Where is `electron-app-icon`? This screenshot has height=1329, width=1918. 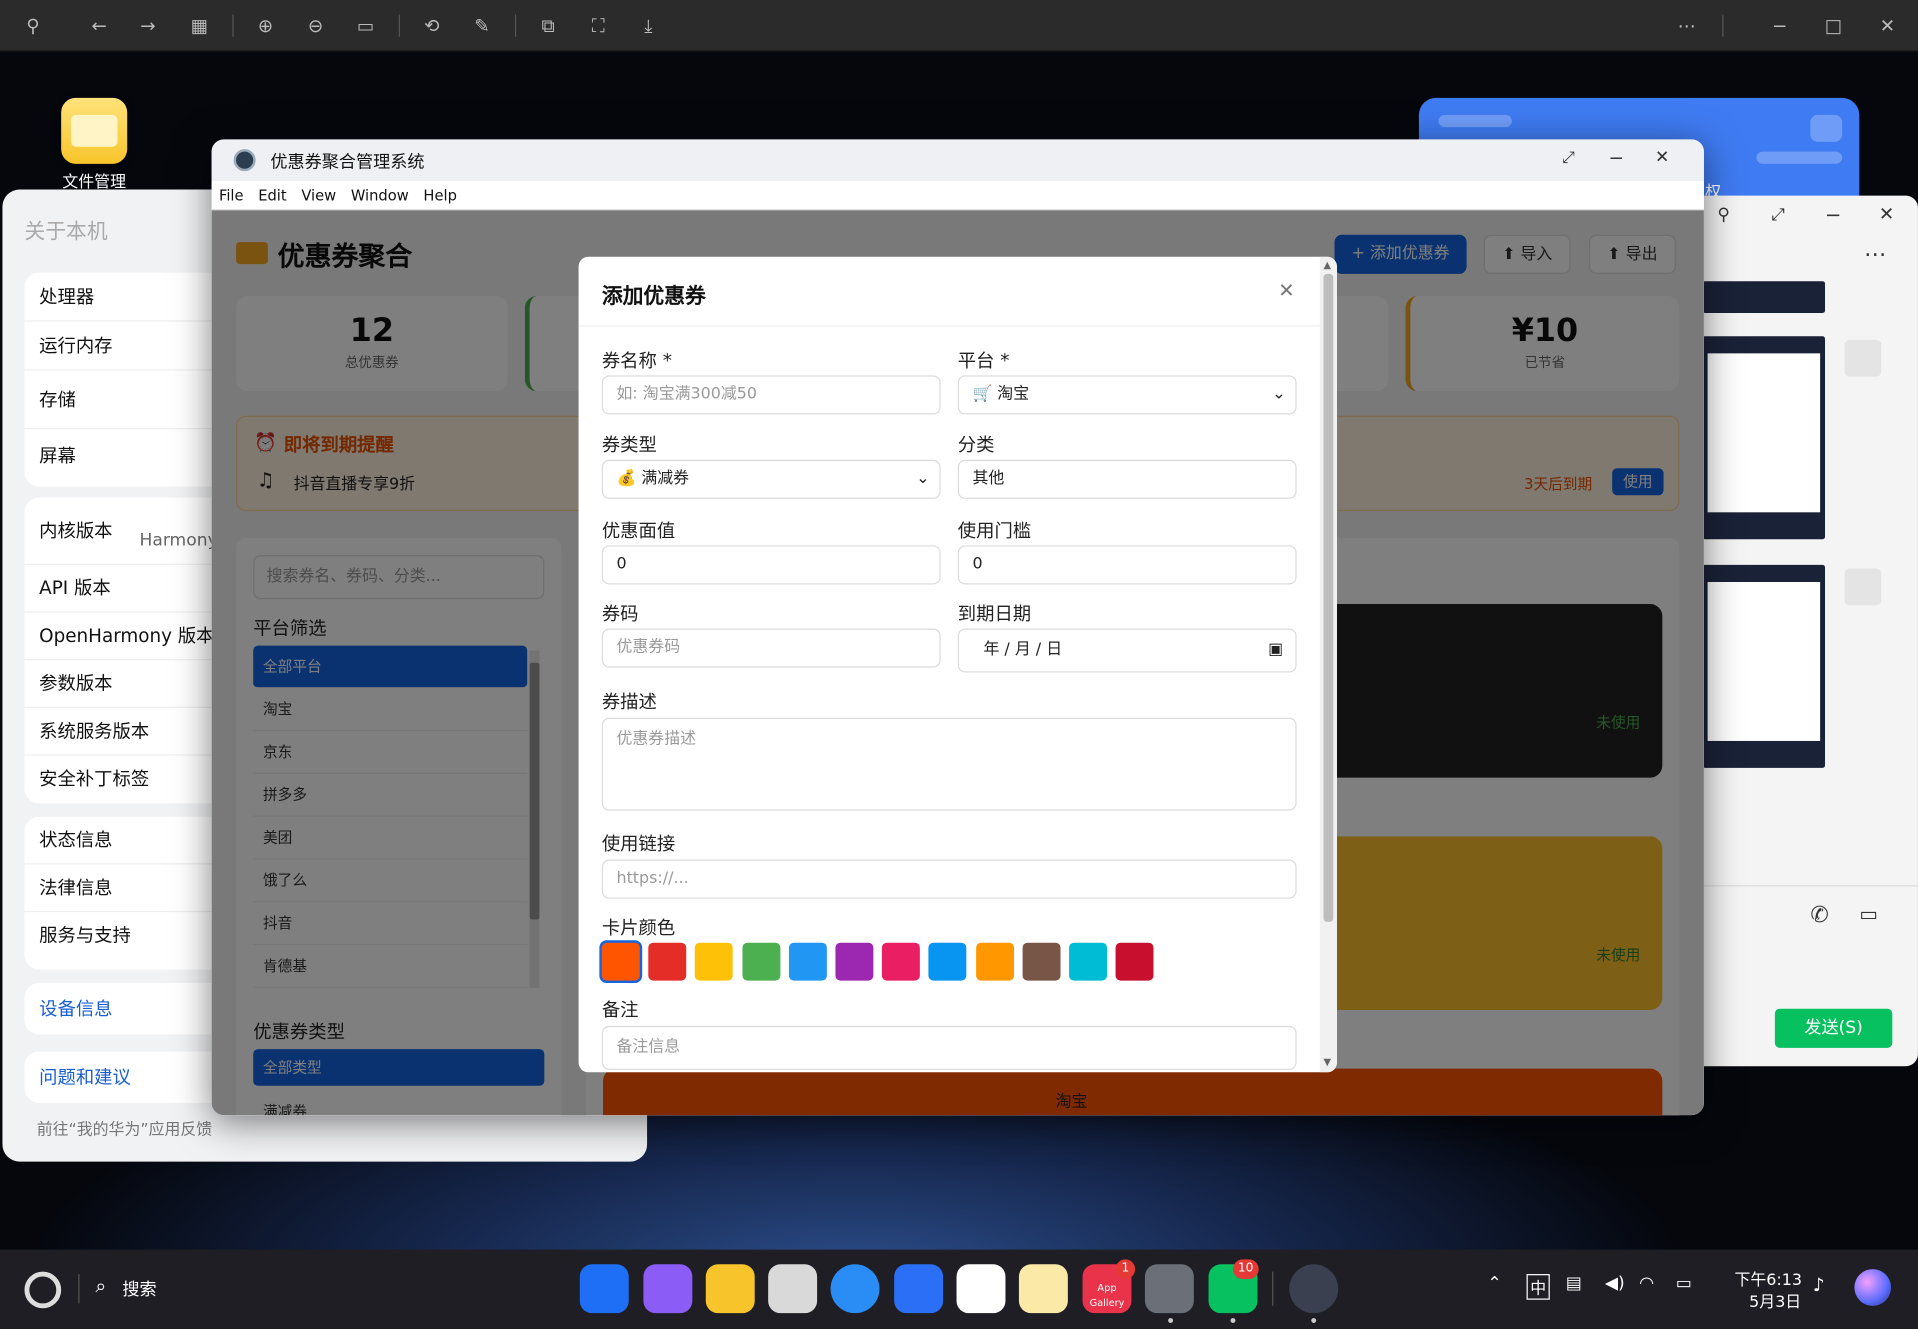 electron-app-icon is located at coordinates (1314, 1289).